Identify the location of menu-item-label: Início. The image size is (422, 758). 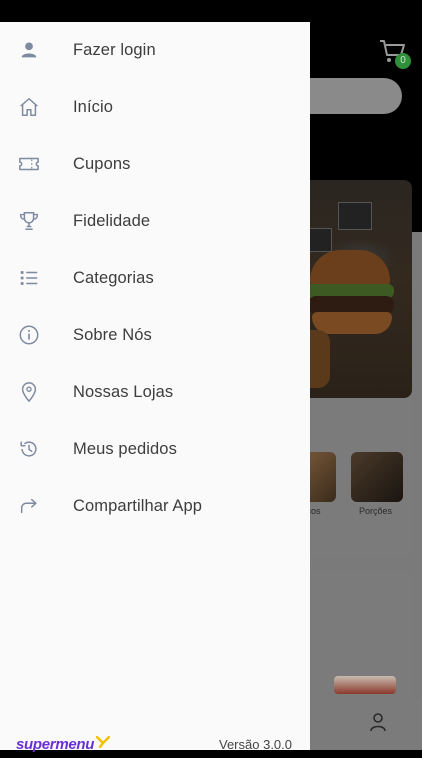
(93, 106).